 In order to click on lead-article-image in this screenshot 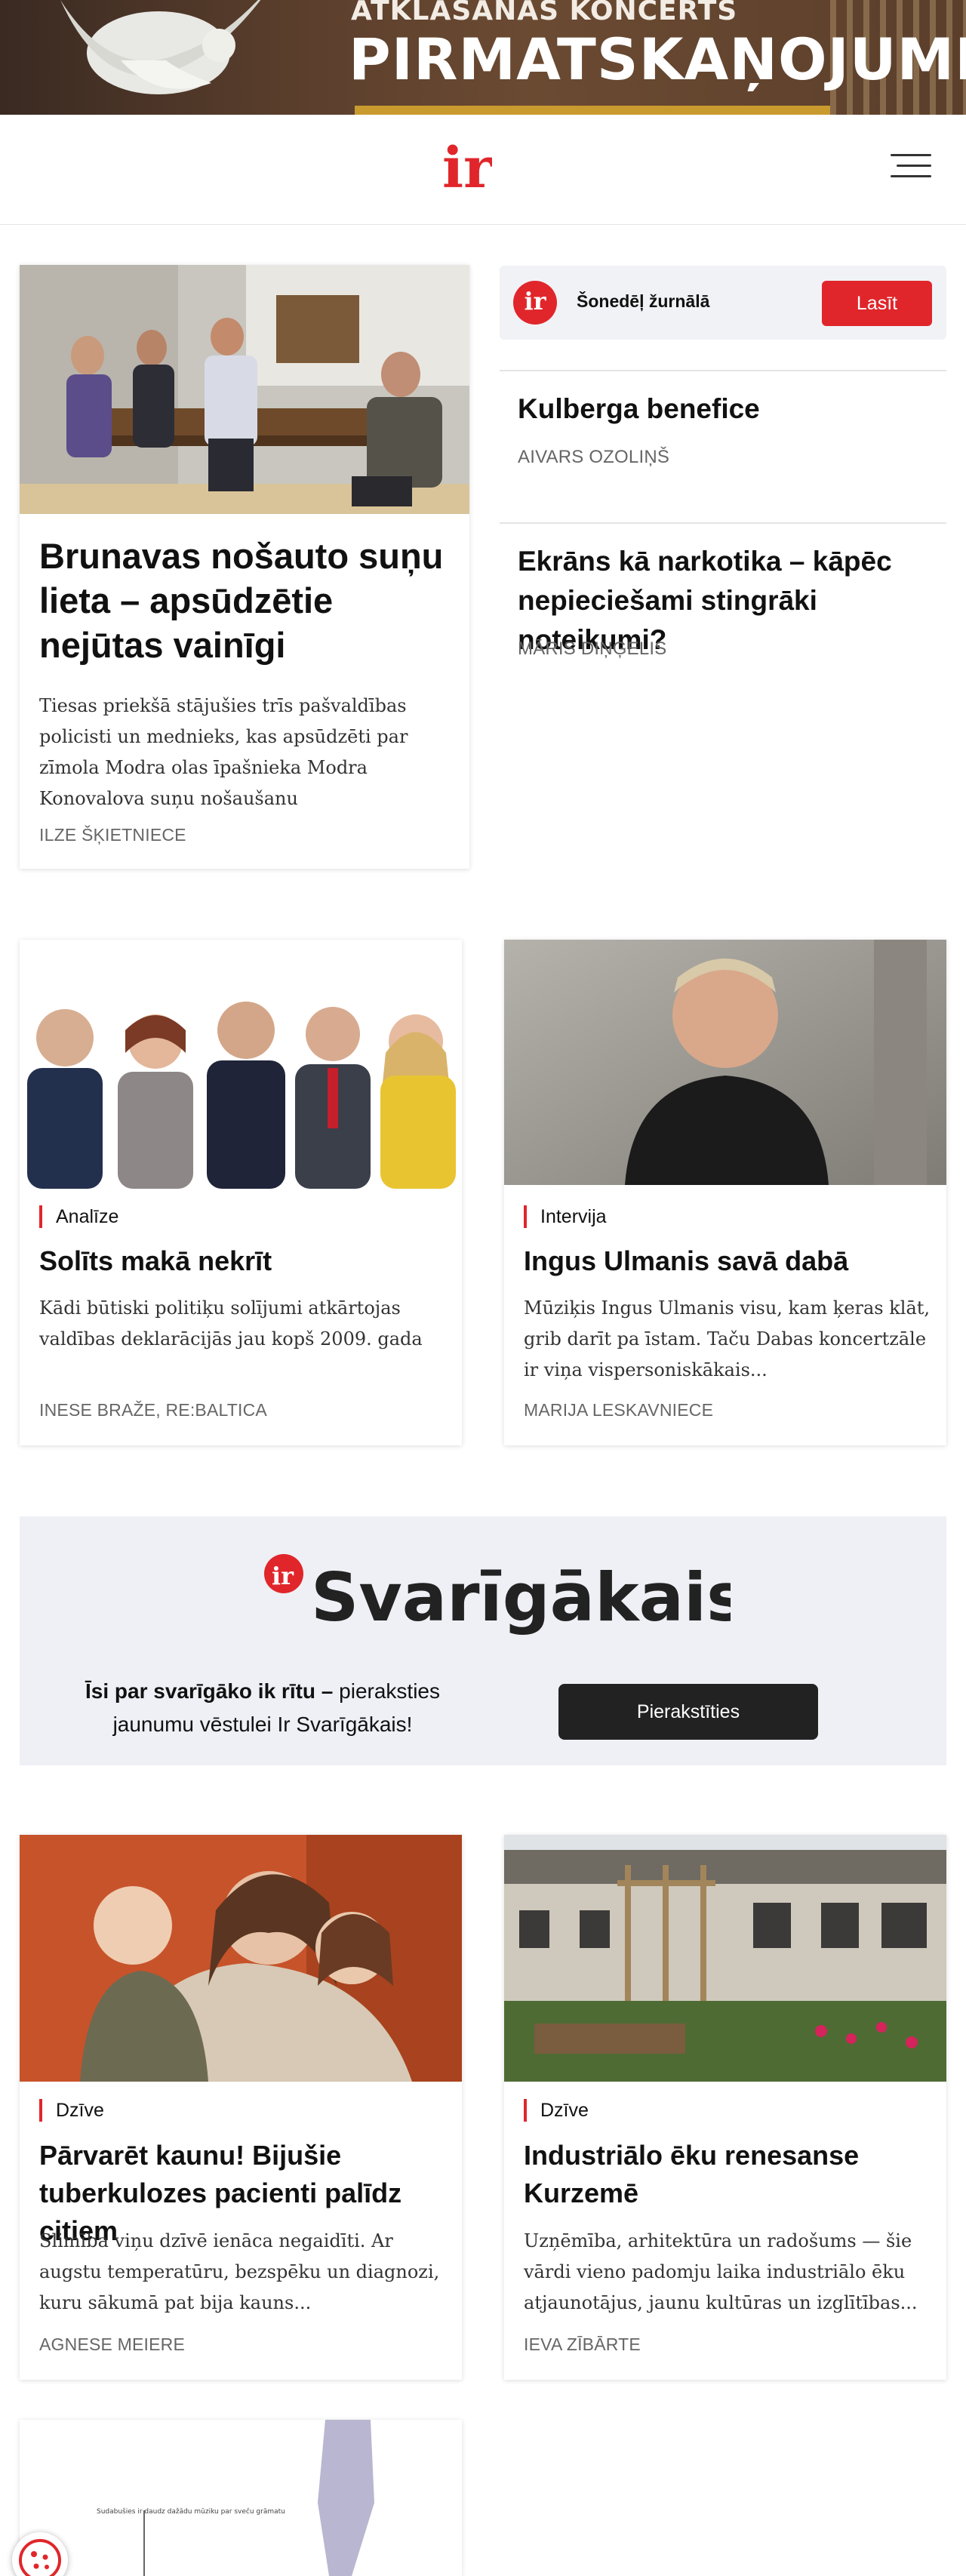, I will do `click(244, 389)`.